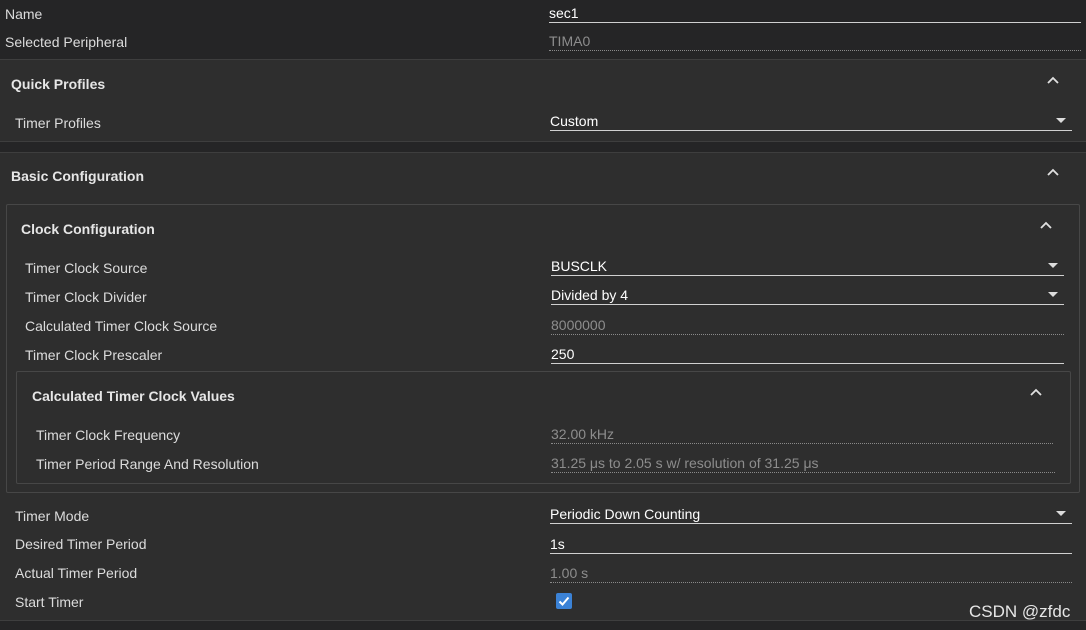  I want to click on calculated-timer-clock-source-label: Calculated Timer Clock Source, so click(121, 326).